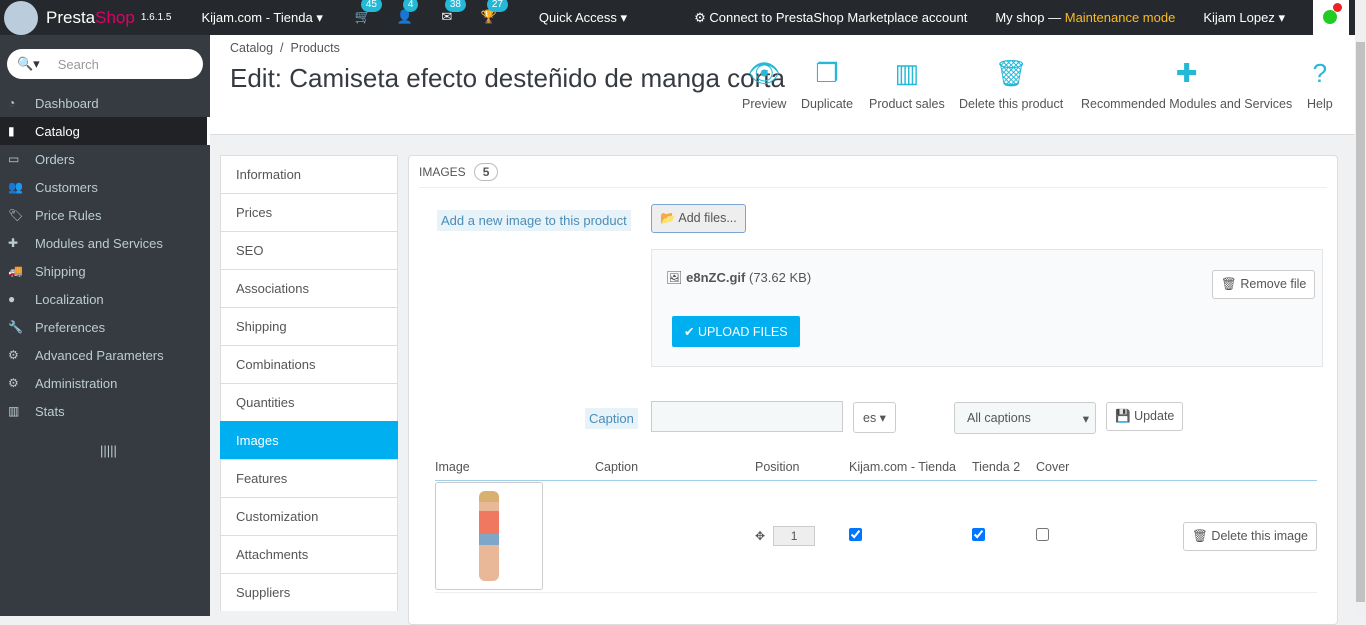 The height and width of the screenshot is (625, 1366). I want to click on orders-badge: 45, so click(371, 6).